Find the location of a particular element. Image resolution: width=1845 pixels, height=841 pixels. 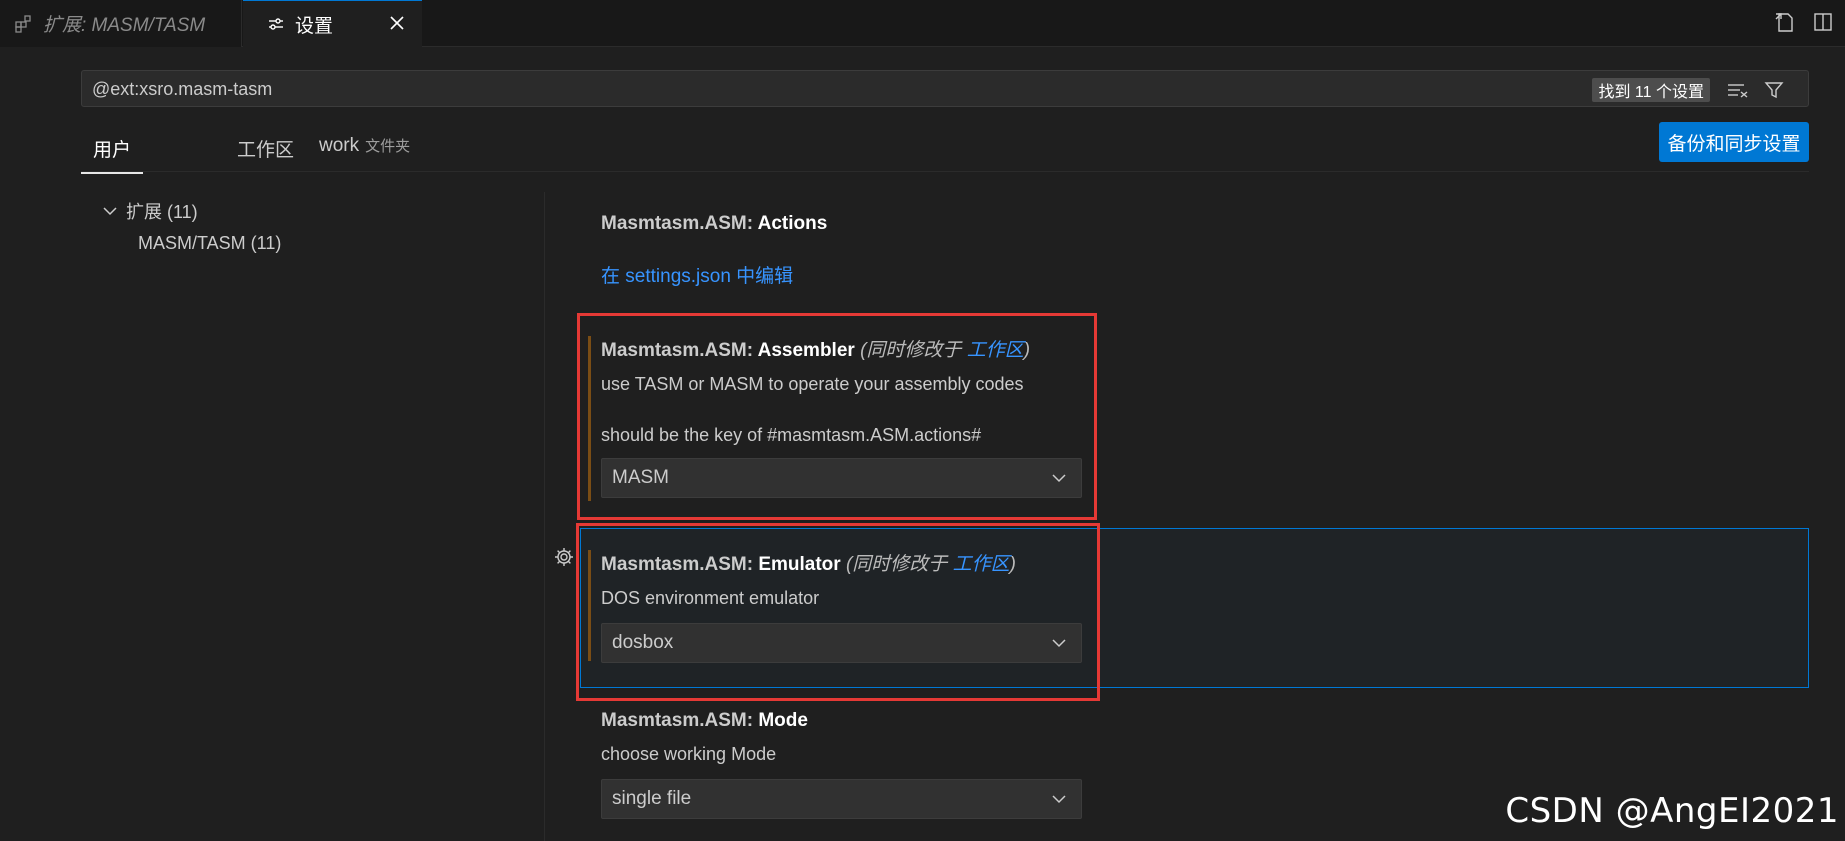

close-icon is located at coordinates (397, 23).